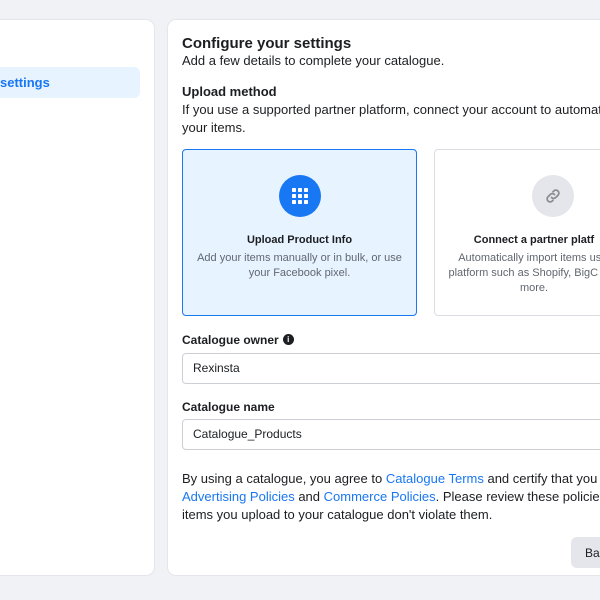  I want to click on upload-product-info-title: Upload Product Info, so click(299, 240).